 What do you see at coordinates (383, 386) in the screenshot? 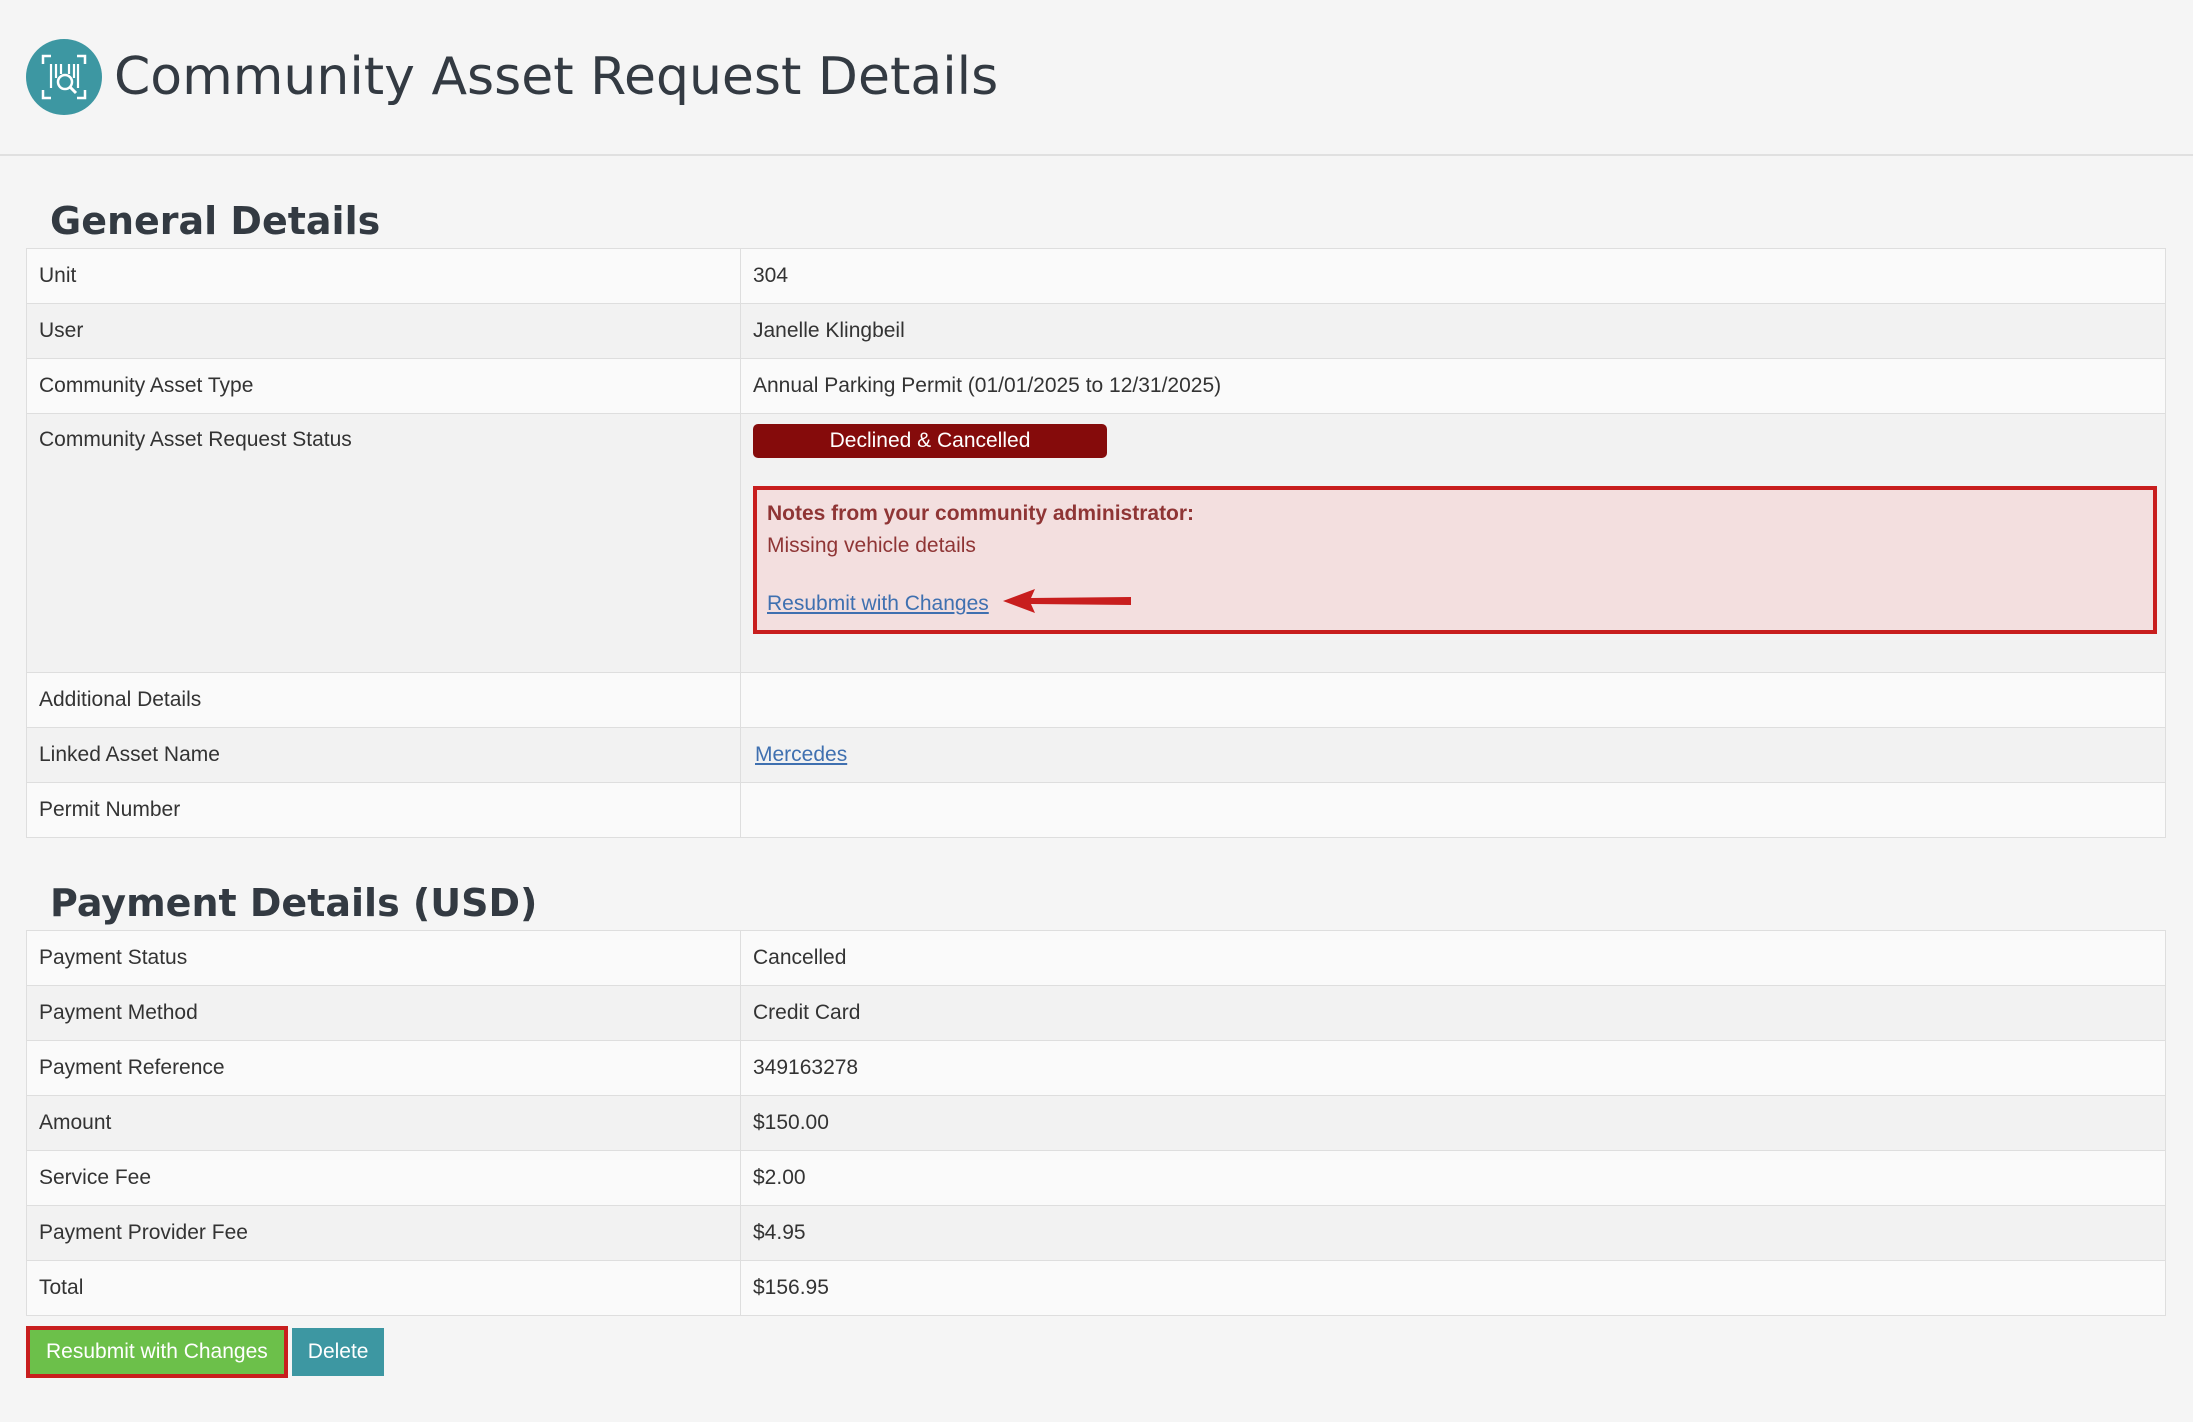
I see `row-label: Community Asset Type` at bounding box center [383, 386].